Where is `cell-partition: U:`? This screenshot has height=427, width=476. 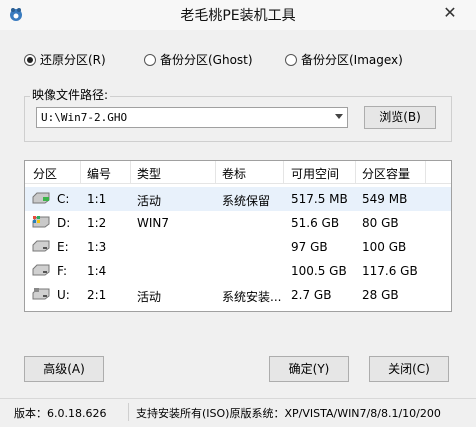 cell-partition: U: is located at coordinates (63, 295).